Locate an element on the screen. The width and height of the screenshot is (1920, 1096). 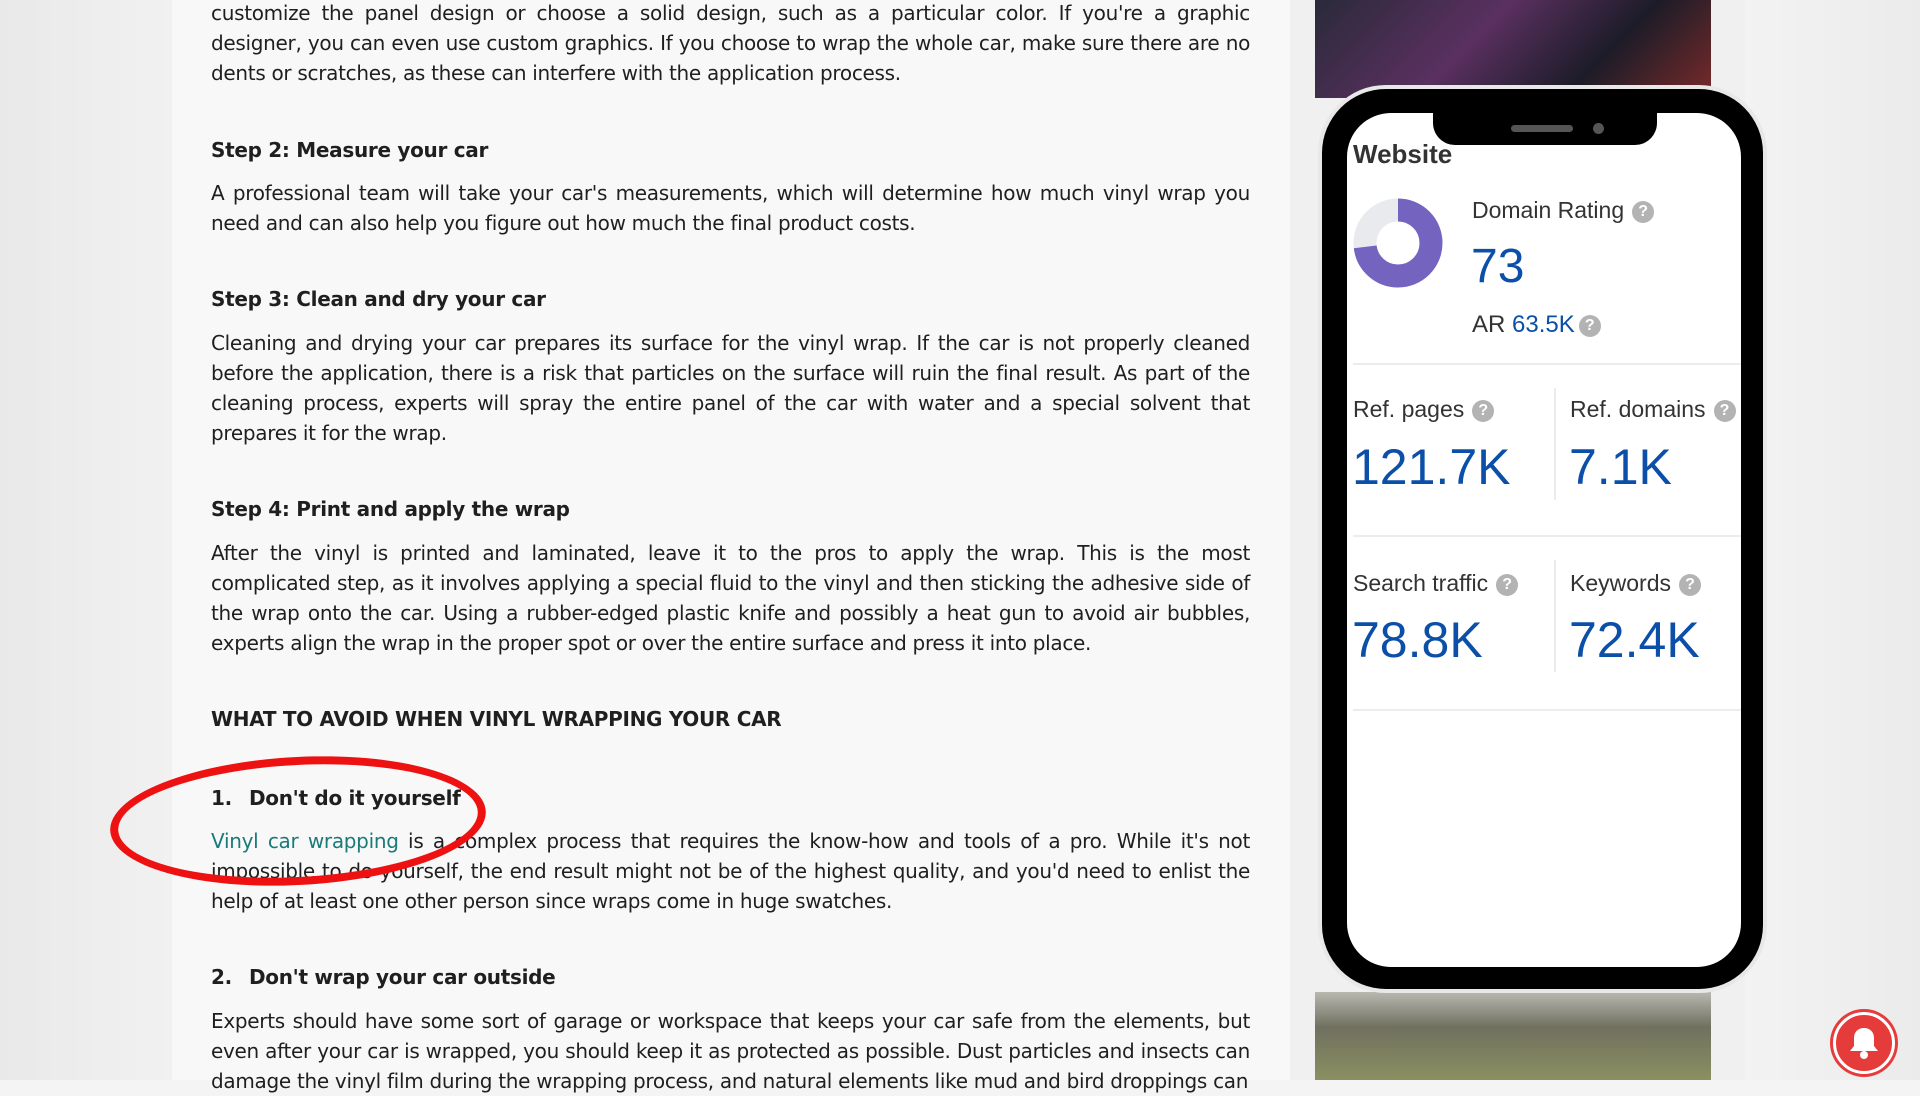
domain-rating-label: Domain Rating? is located at coordinates (1563, 210).